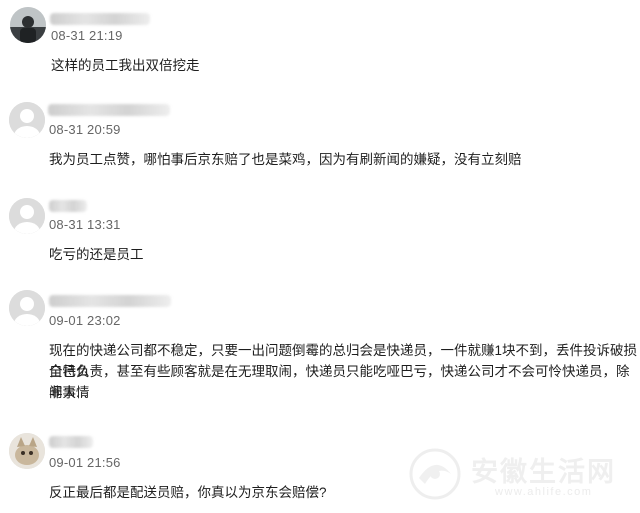 This screenshot has width=640, height=513. What do you see at coordinates (85, 224) in the screenshot?
I see `comment-time: 08-31 13:31` at bounding box center [85, 224].